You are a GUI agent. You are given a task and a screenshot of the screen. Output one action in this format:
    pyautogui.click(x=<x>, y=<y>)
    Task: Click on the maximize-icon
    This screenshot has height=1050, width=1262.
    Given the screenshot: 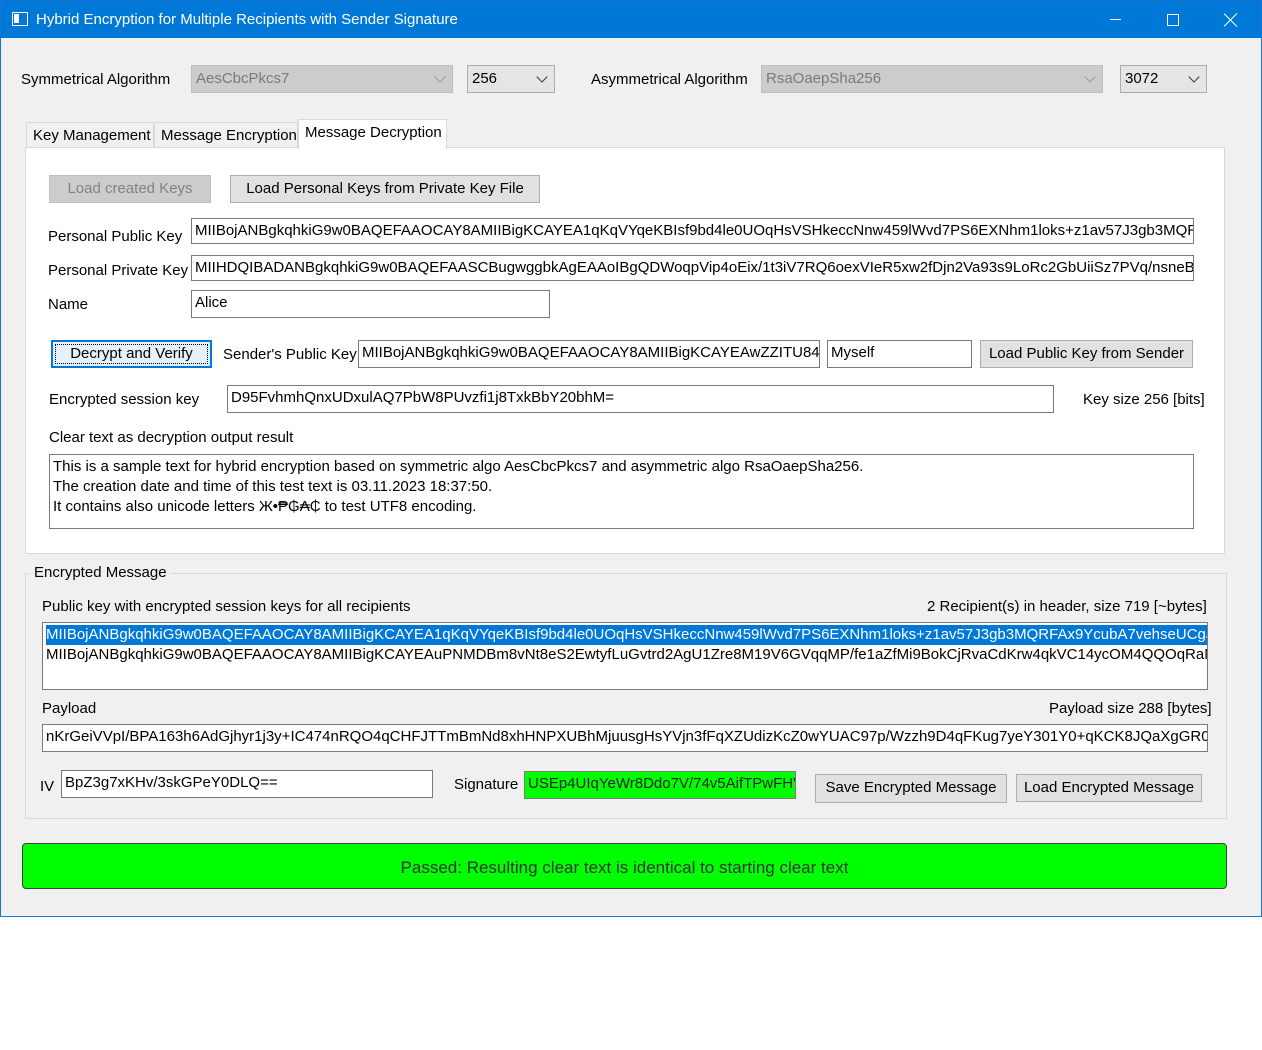 What is the action you would take?
    pyautogui.click(x=1173, y=19)
    